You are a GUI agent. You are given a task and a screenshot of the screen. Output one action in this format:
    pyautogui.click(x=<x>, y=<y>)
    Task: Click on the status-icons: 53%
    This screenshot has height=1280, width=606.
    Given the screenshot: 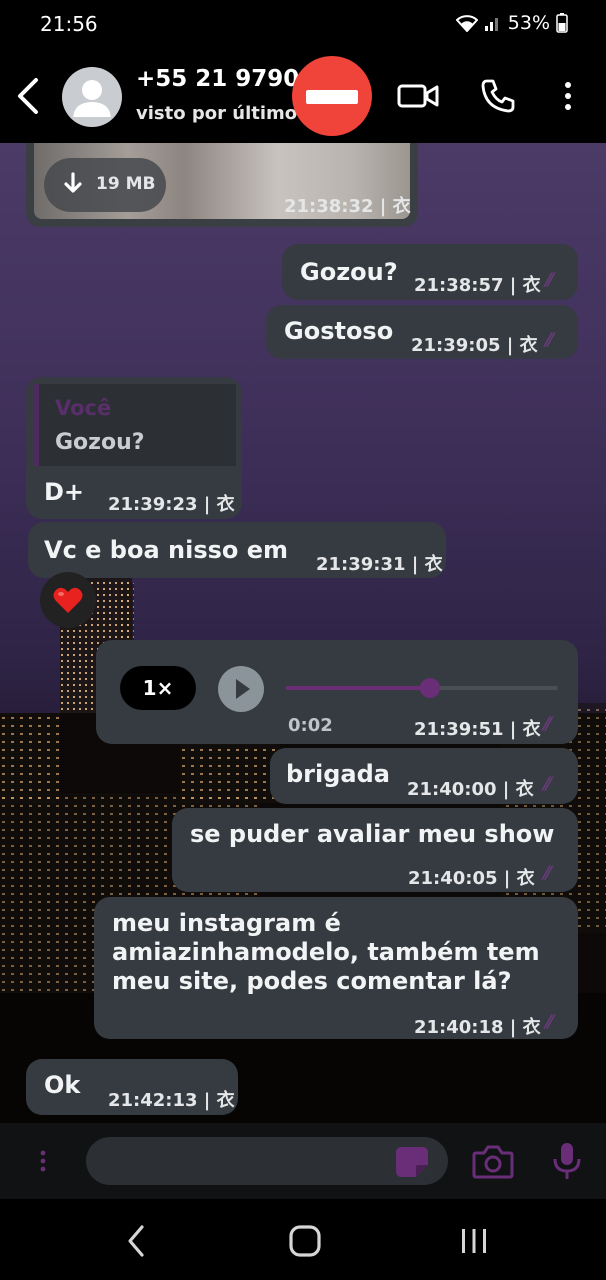 What is the action you would take?
    pyautogui.click(x=511, y=23)
    